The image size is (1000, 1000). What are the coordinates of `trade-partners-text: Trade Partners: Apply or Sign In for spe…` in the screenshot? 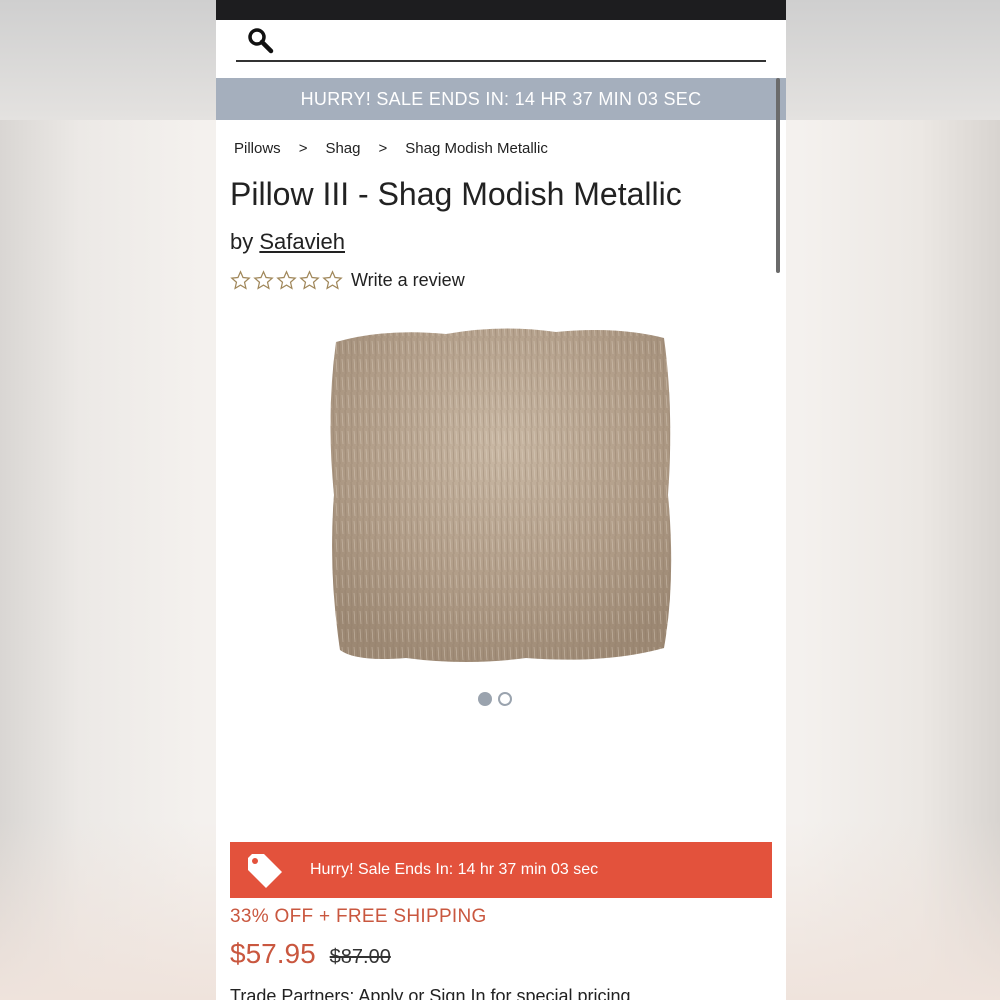 It's located at (430, 993).